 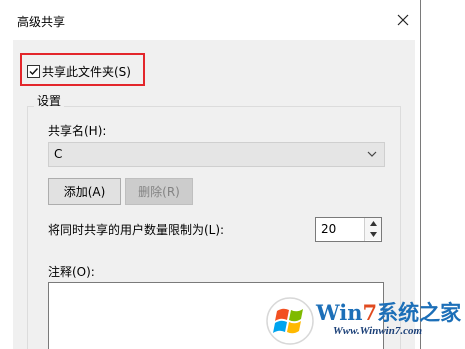 I want to click on windows-logo-icon, so click(x=290, y=321).